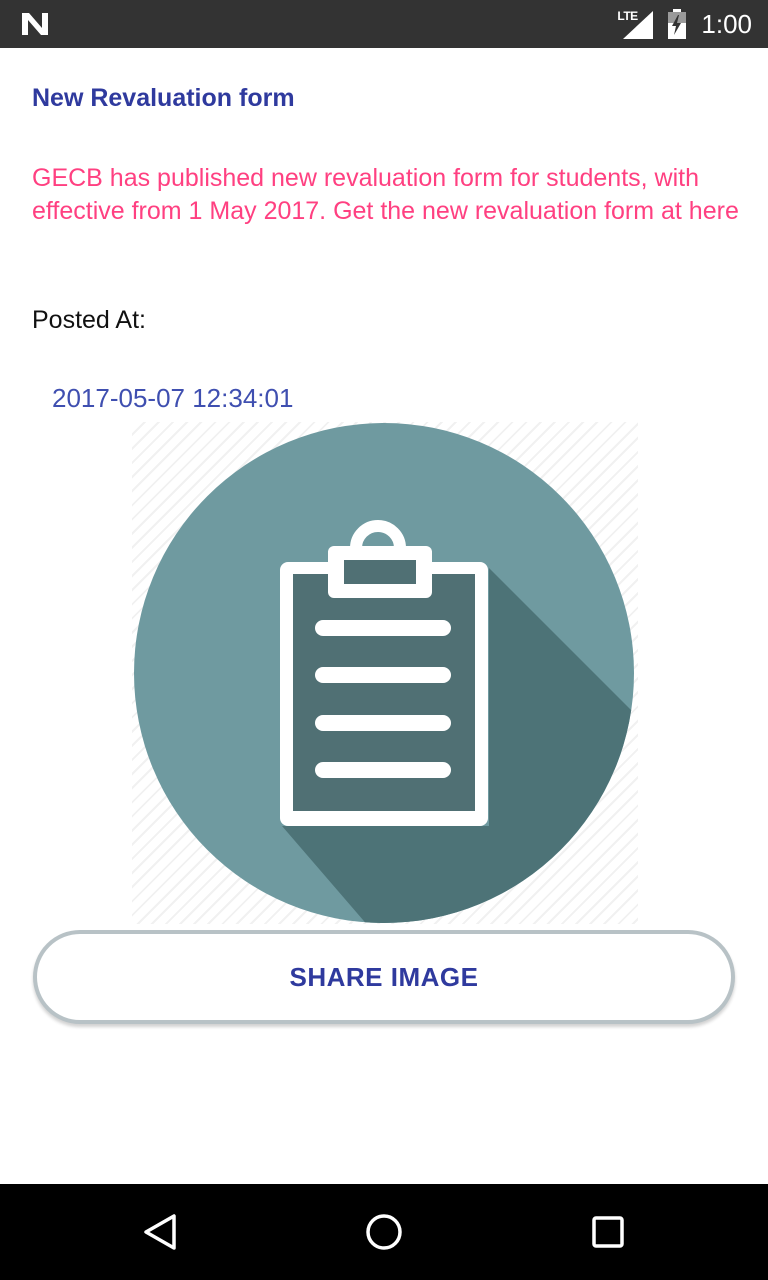 The width and height of the screenshot is (768, 1280). I want to click on navigation-bar, so click(384, 1232).